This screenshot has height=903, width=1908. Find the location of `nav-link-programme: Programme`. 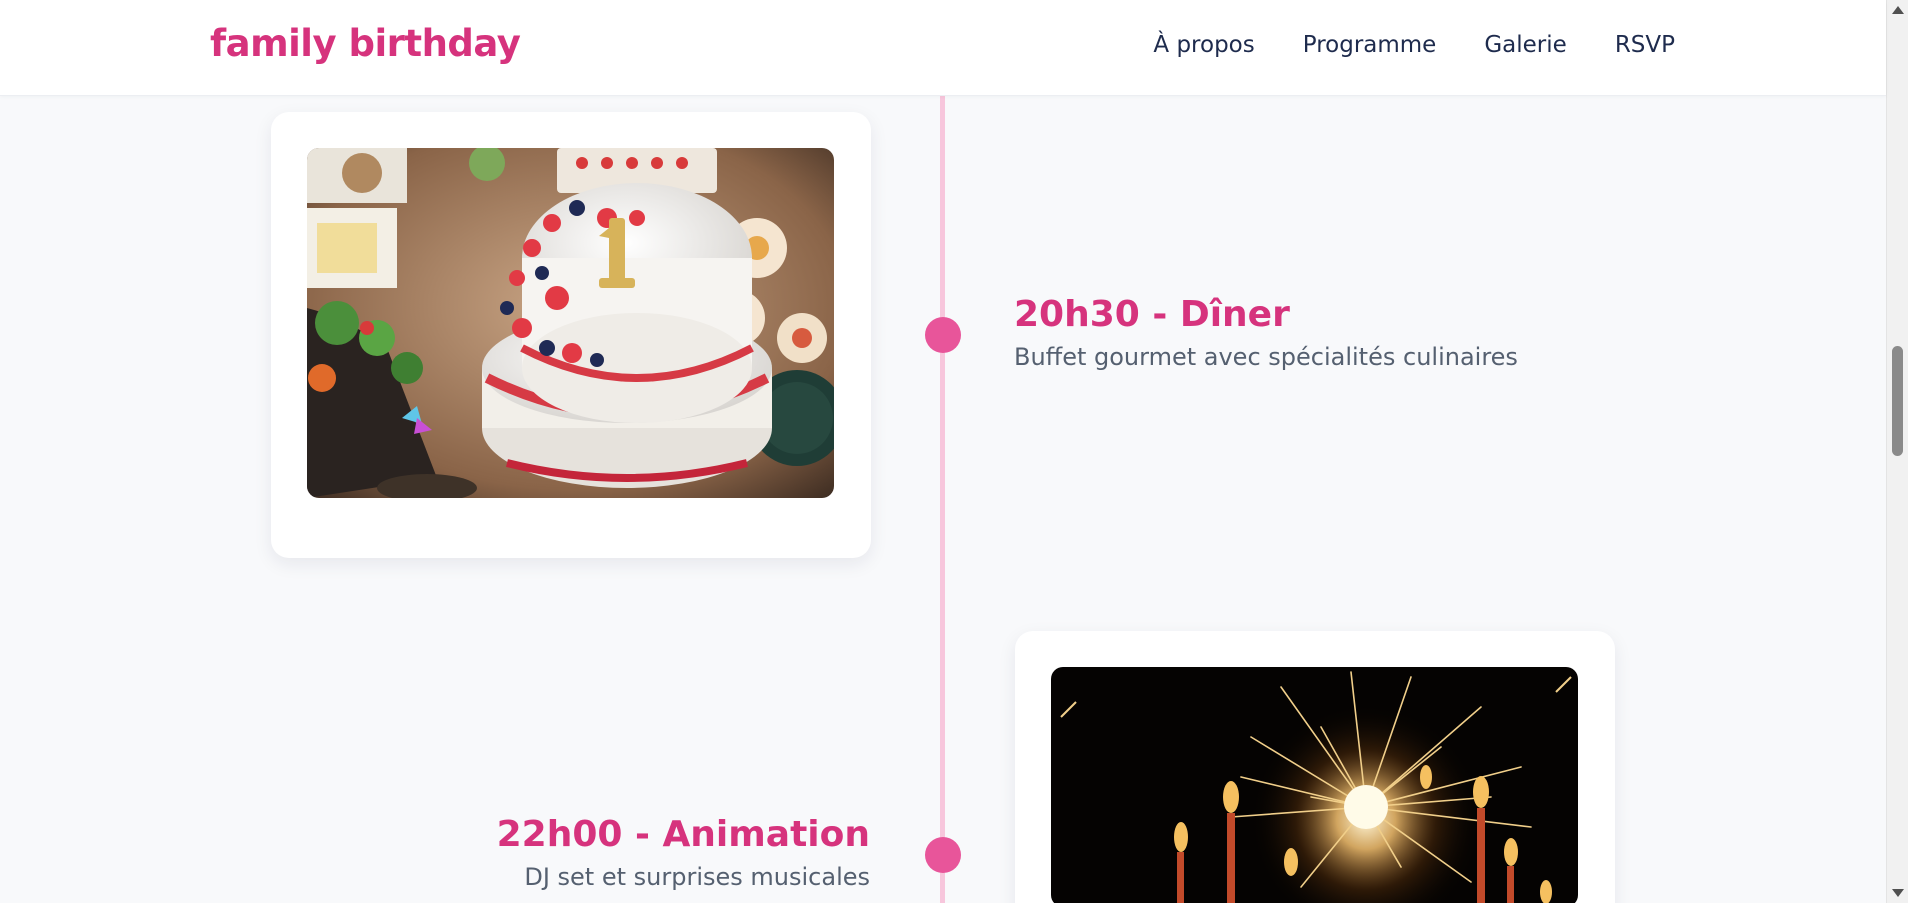

nav-link-programme: Programme is located at coordinates (1370, 45).